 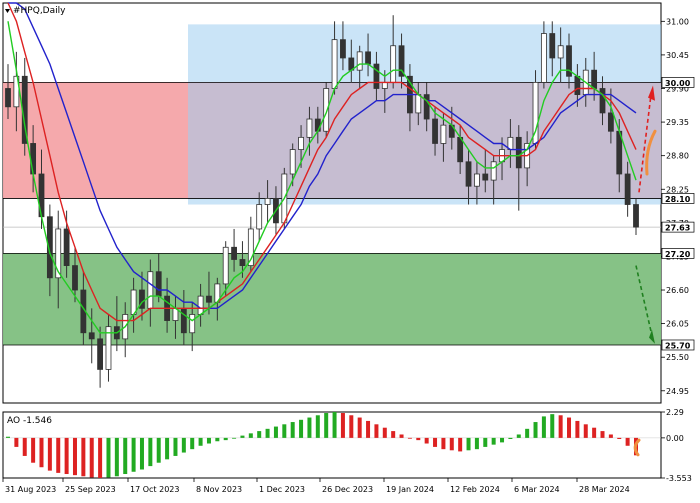 I want to click on price-tick-label: 31.00, so click(x=677, y=21).